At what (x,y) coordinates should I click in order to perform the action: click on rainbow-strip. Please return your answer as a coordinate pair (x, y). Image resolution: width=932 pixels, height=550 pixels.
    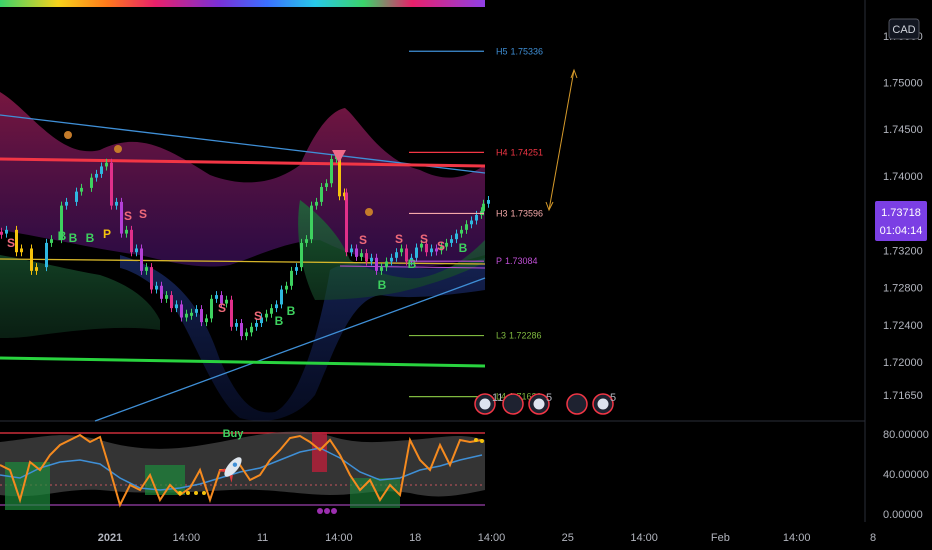
    Looking at the image, I should click on (242, 3).